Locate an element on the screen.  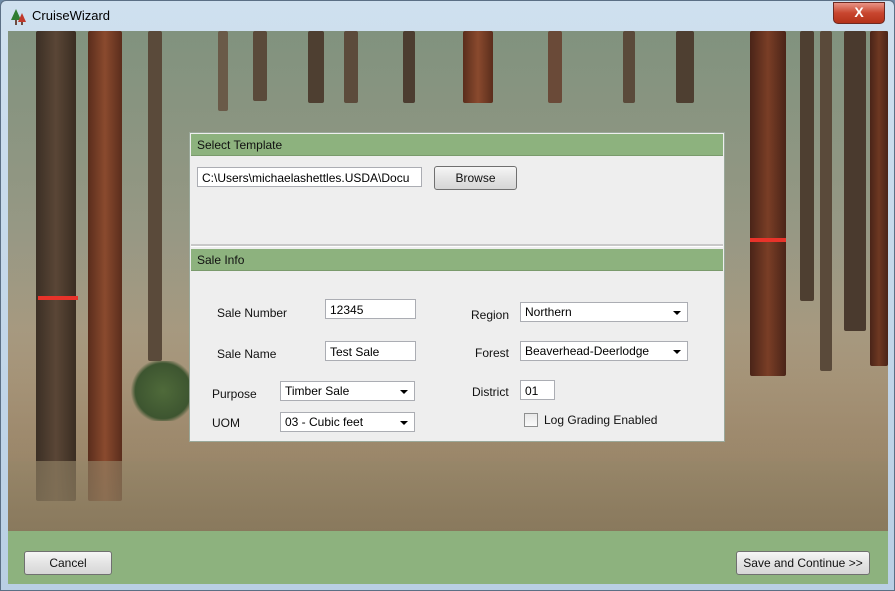
tree-app-icon is located at coordinates (18, 17).